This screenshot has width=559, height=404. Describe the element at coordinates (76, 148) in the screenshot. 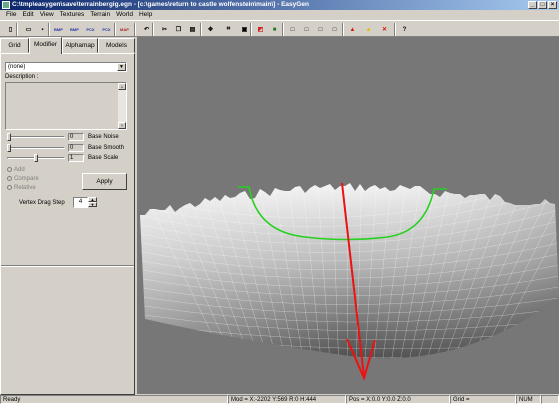

I see `base-smooth-value: 0` at that location.